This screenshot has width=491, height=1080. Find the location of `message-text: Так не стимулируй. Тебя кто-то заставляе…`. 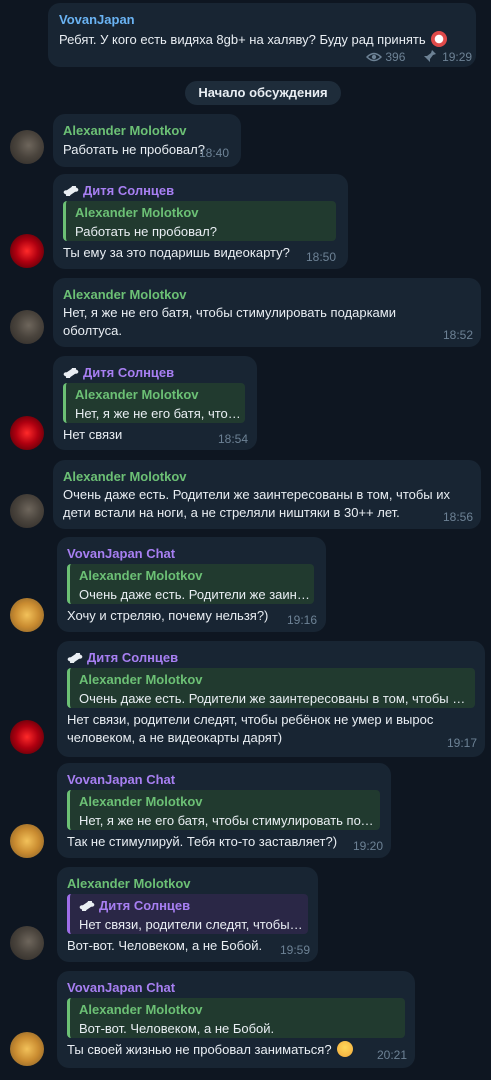

message-text: Так не стимулируй. Тебя кто-то заставляе… is located at coordinates (202, 841).